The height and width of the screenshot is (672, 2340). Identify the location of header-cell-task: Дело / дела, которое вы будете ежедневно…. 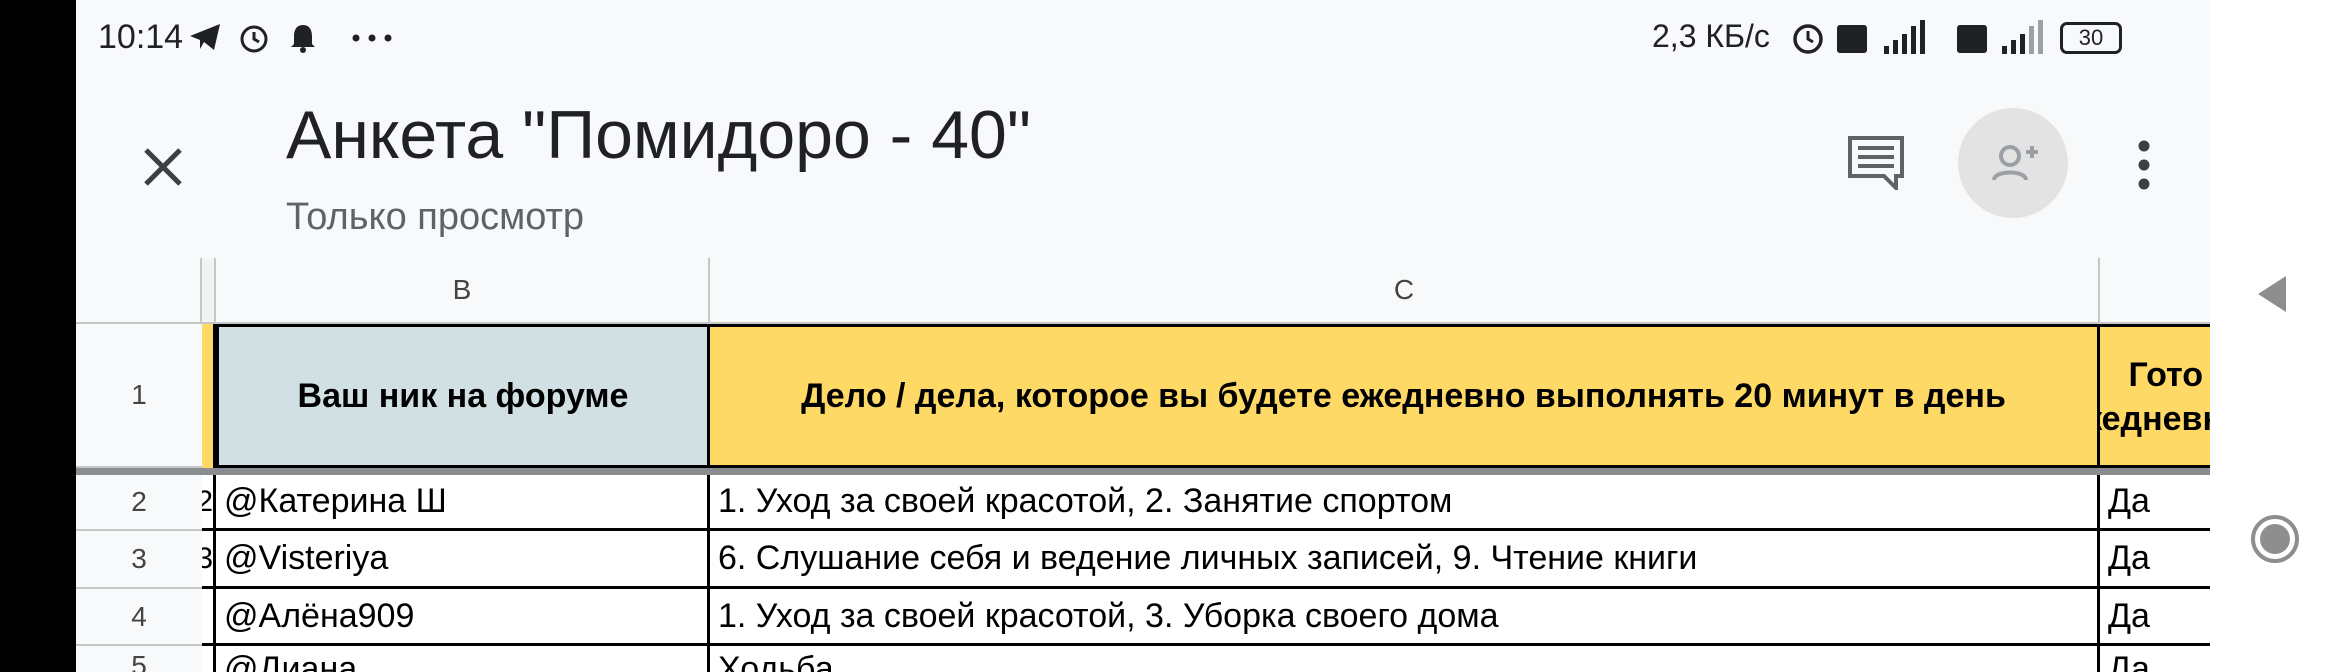
(1405, 396).